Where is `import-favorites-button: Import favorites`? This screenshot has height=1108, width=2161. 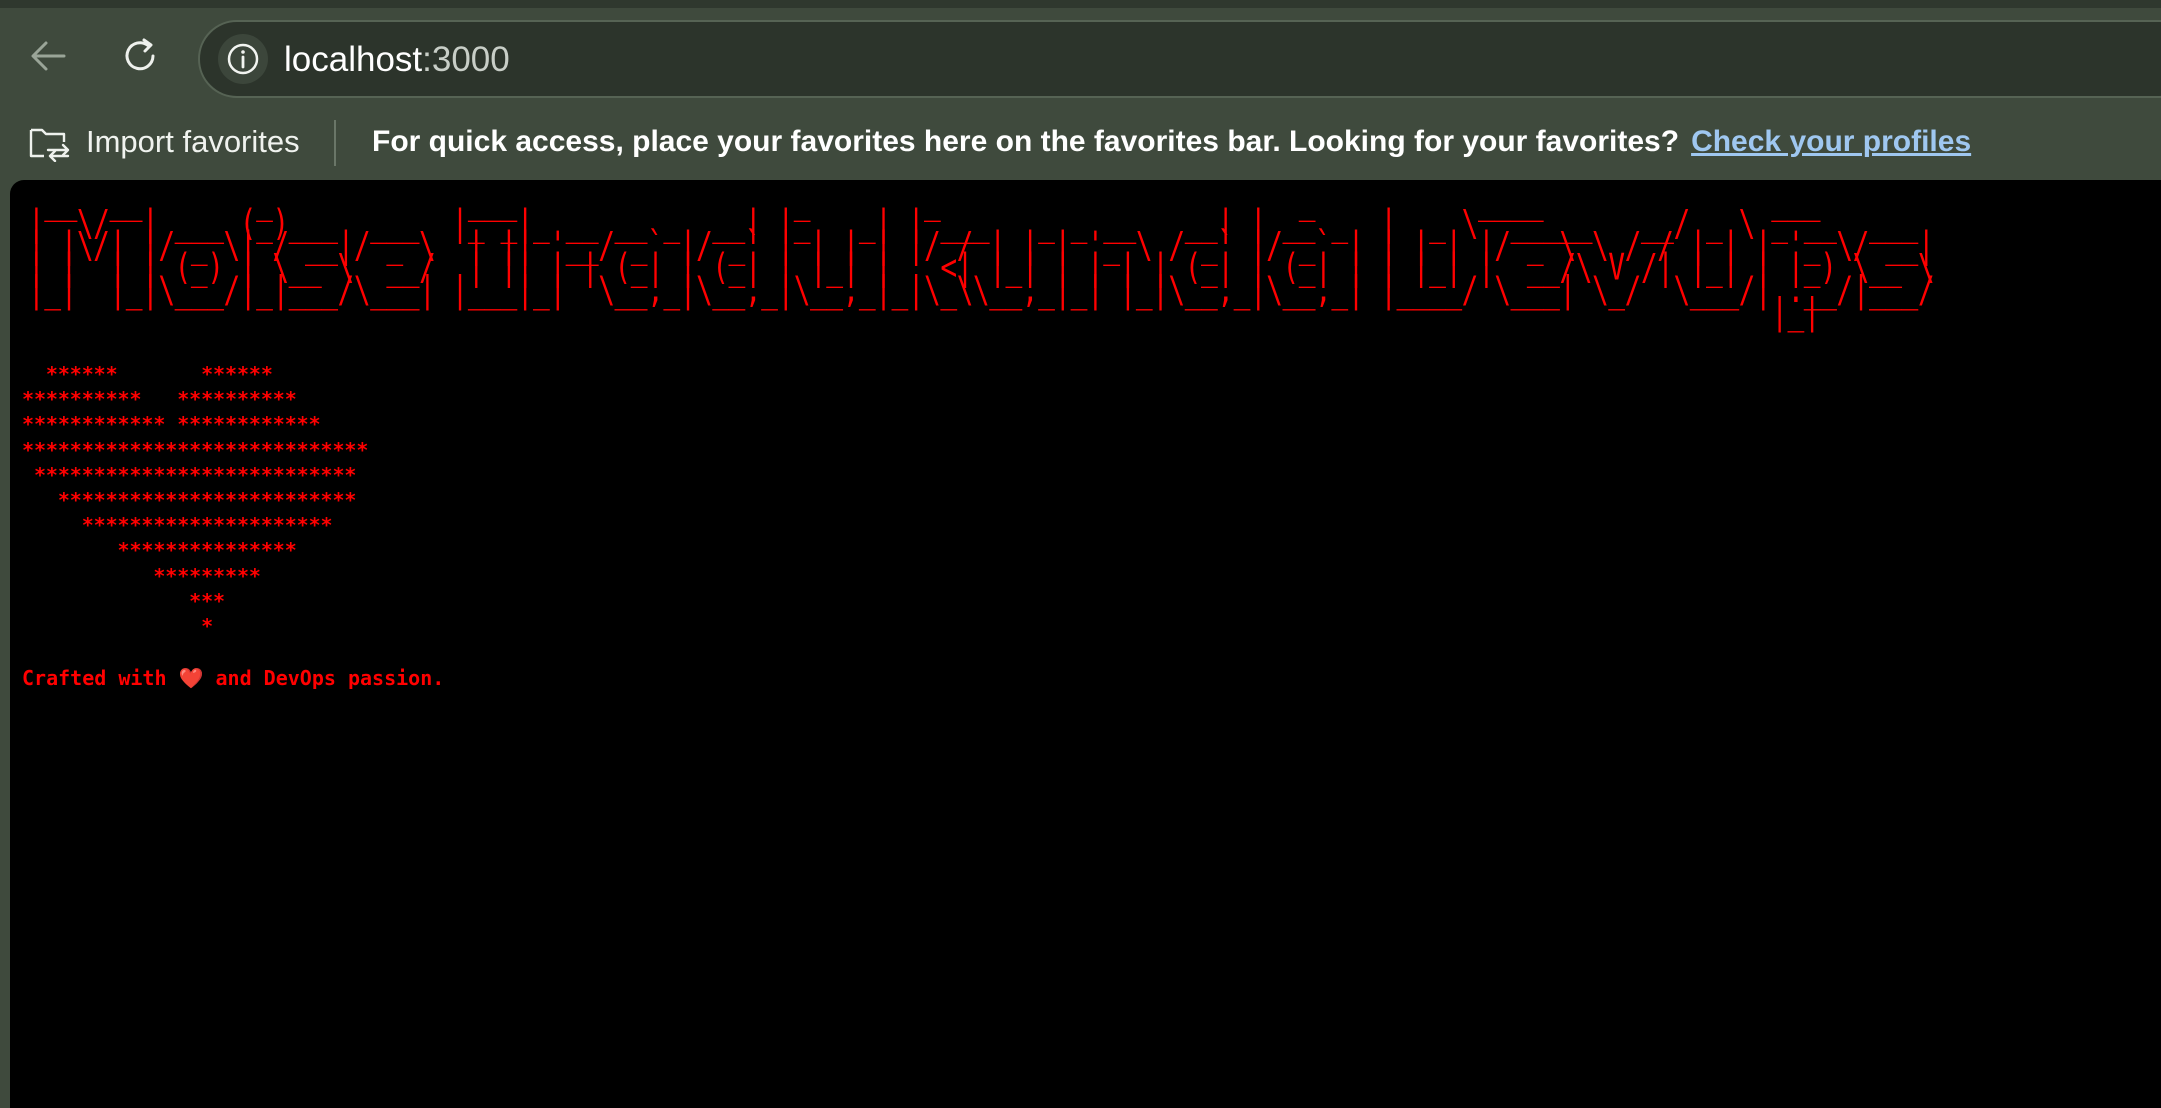 import-favorites-button: Import favorites is located at coordinates (164, 142).